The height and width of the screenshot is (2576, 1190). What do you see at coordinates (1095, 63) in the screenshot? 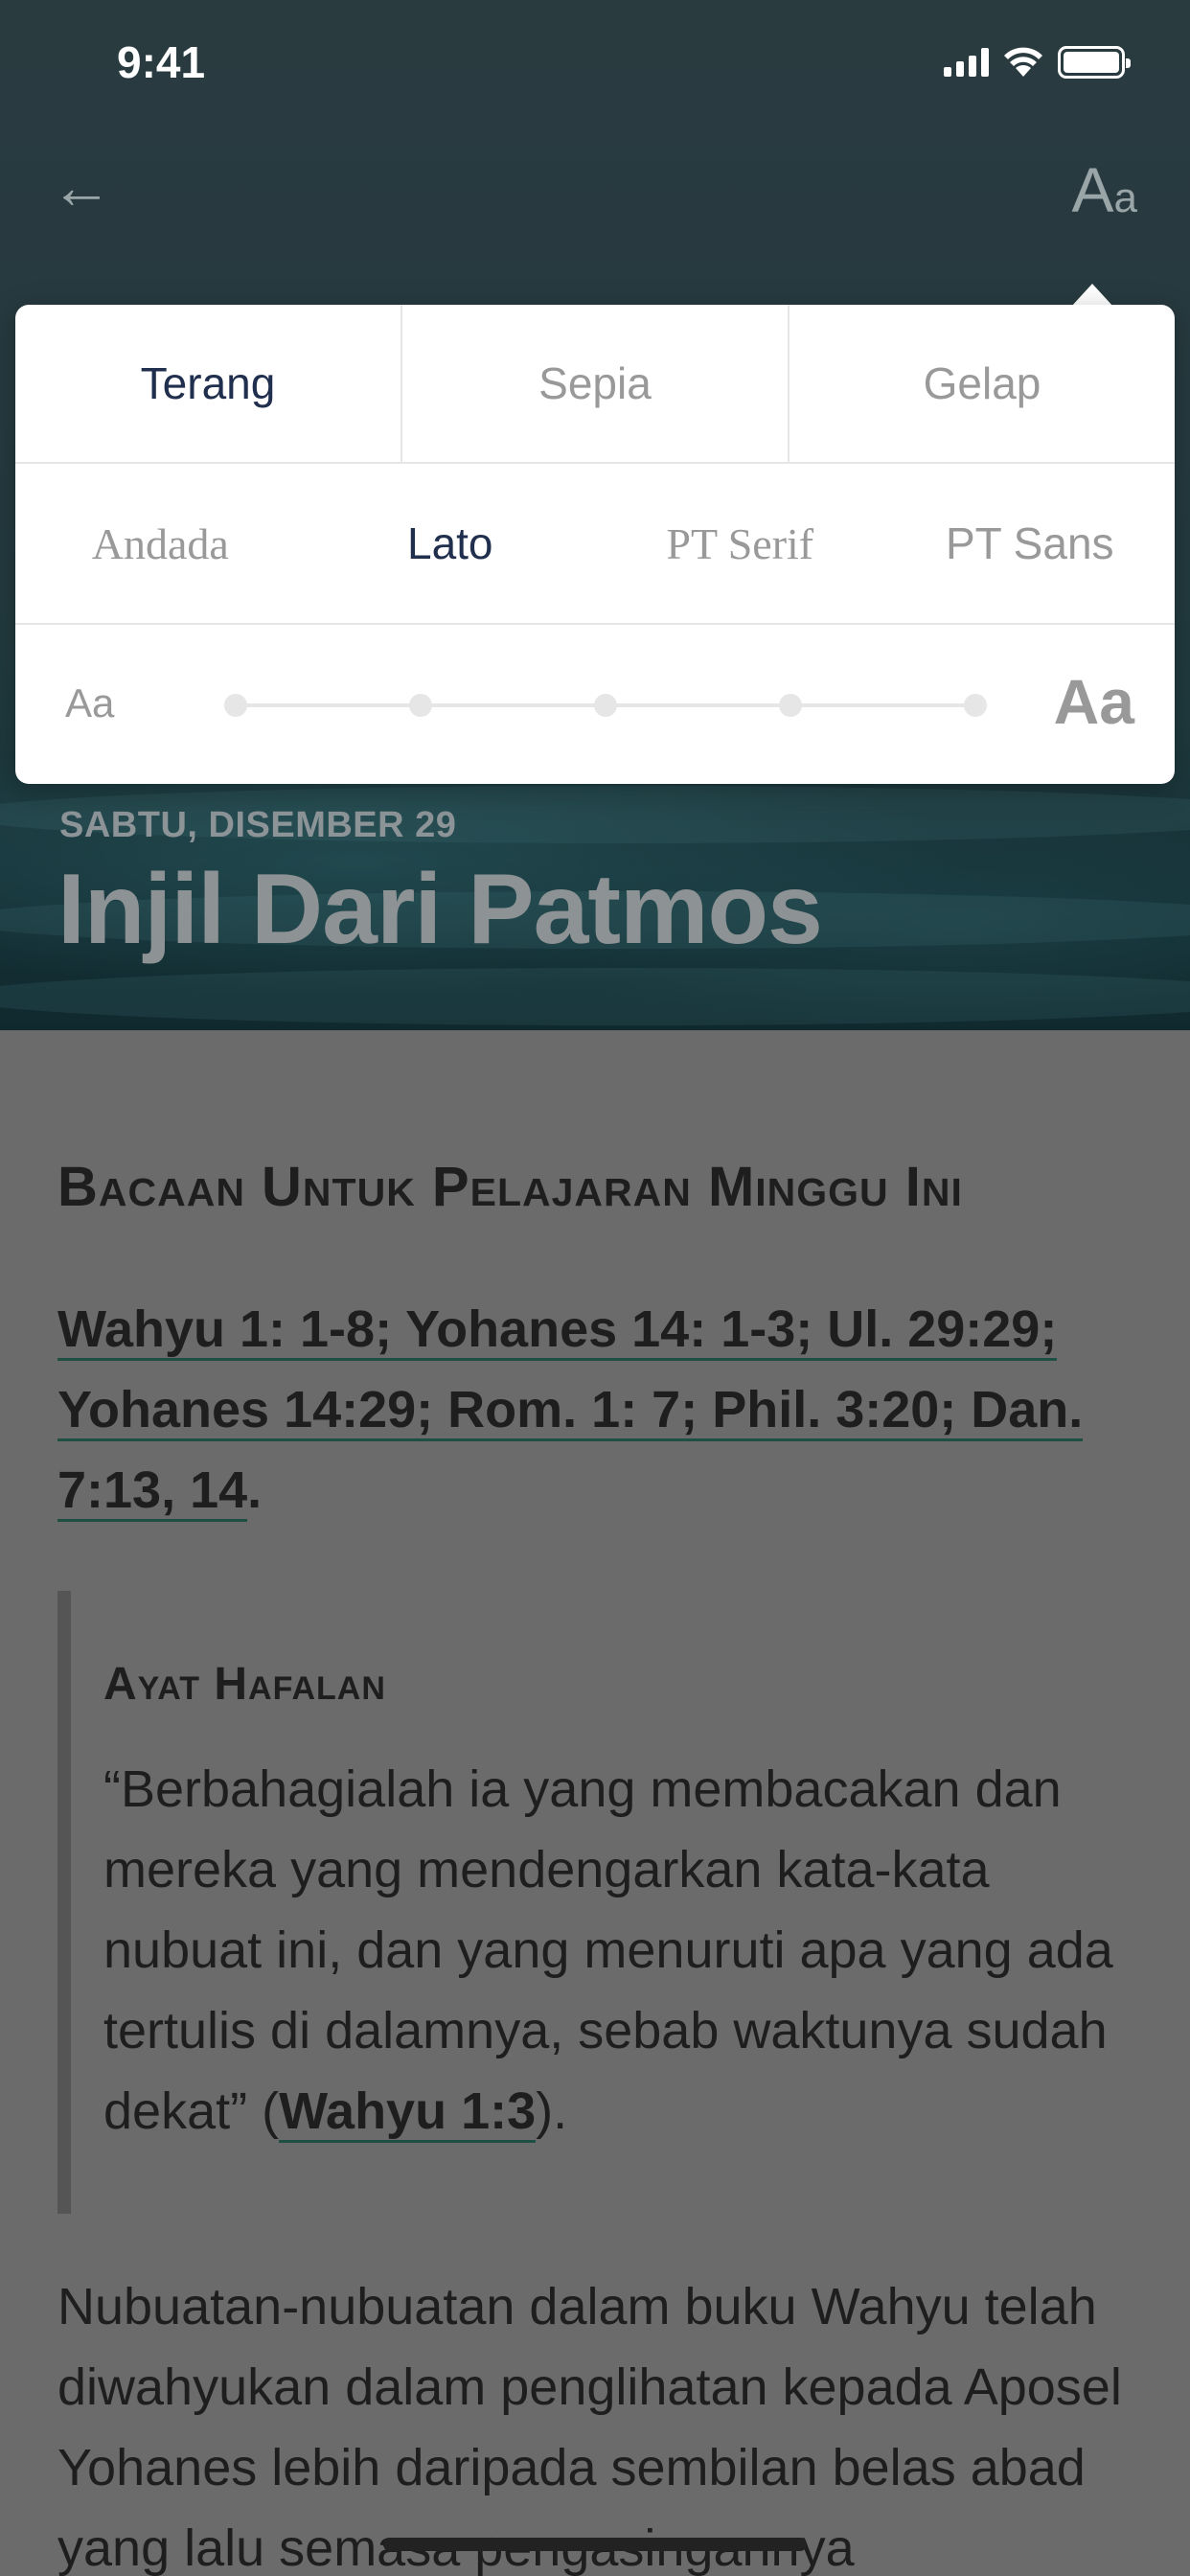
I see `battery-icon` at bounding box center [1095, 63].